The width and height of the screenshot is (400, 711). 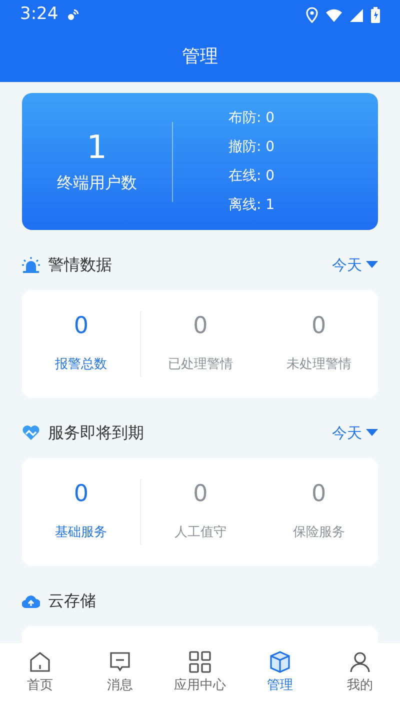 I want to click on heart-icon, so click(x=31, y=433).